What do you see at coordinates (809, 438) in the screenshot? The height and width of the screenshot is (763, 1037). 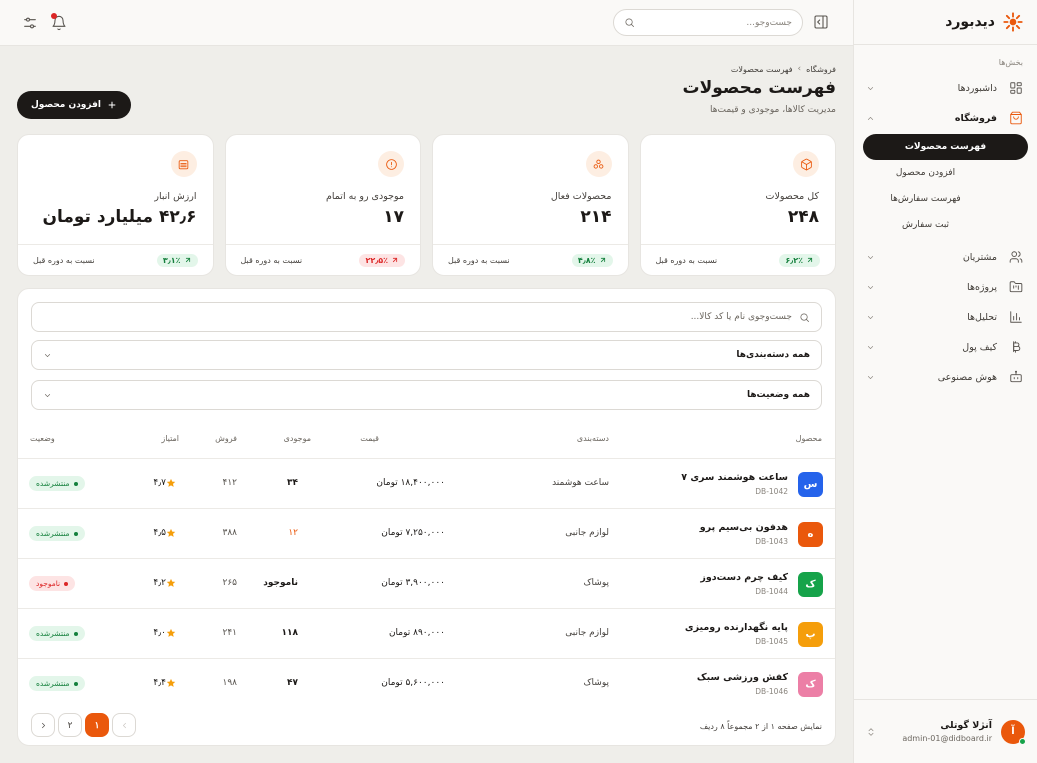 I see `column-header-product: محصول` at bounding box center [809, 438].